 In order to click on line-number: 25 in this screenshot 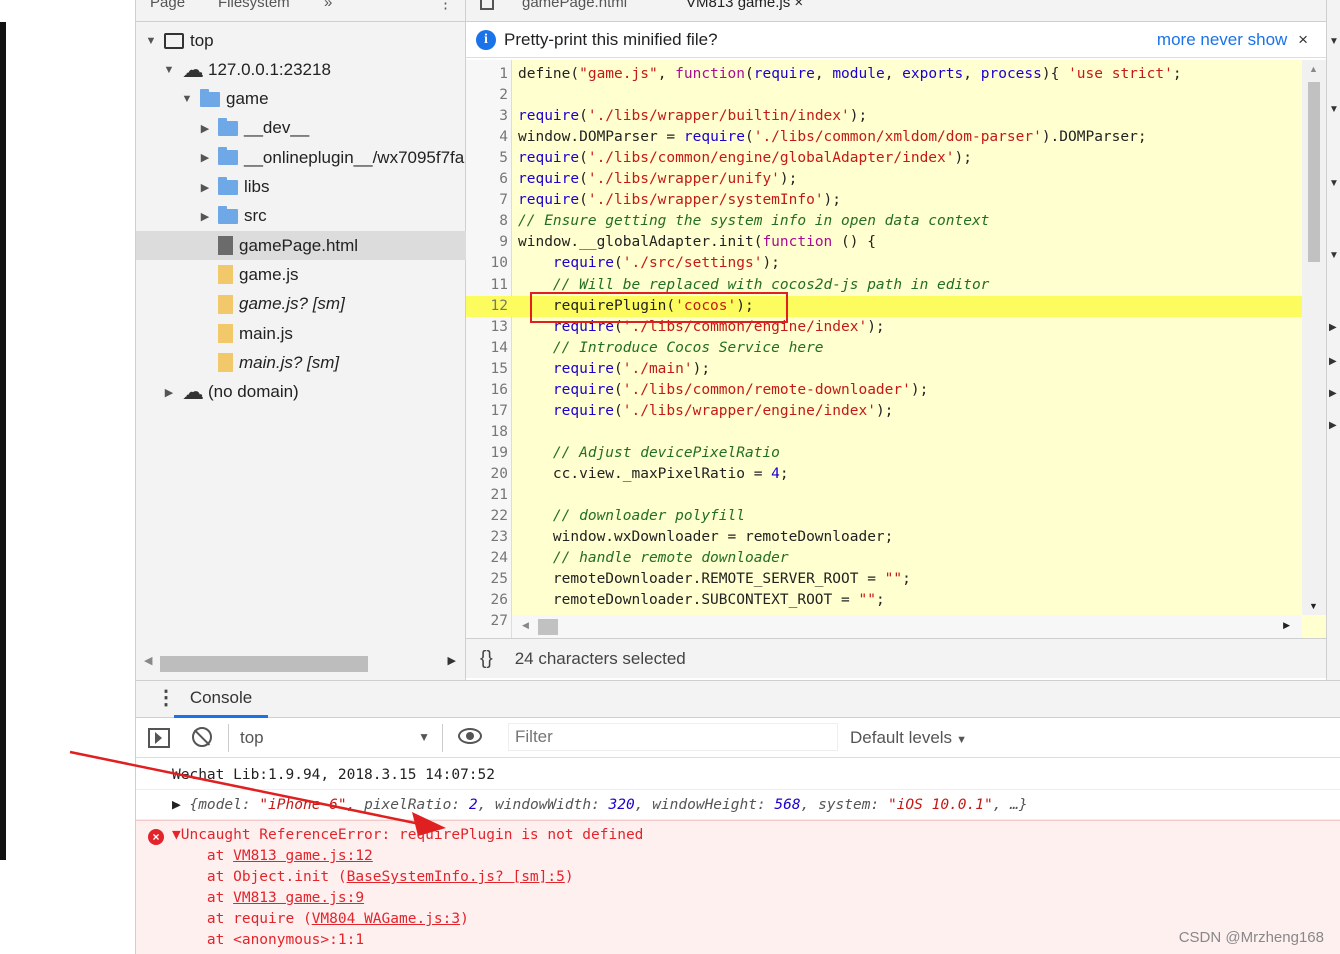, I will do `click(487, 579)`.